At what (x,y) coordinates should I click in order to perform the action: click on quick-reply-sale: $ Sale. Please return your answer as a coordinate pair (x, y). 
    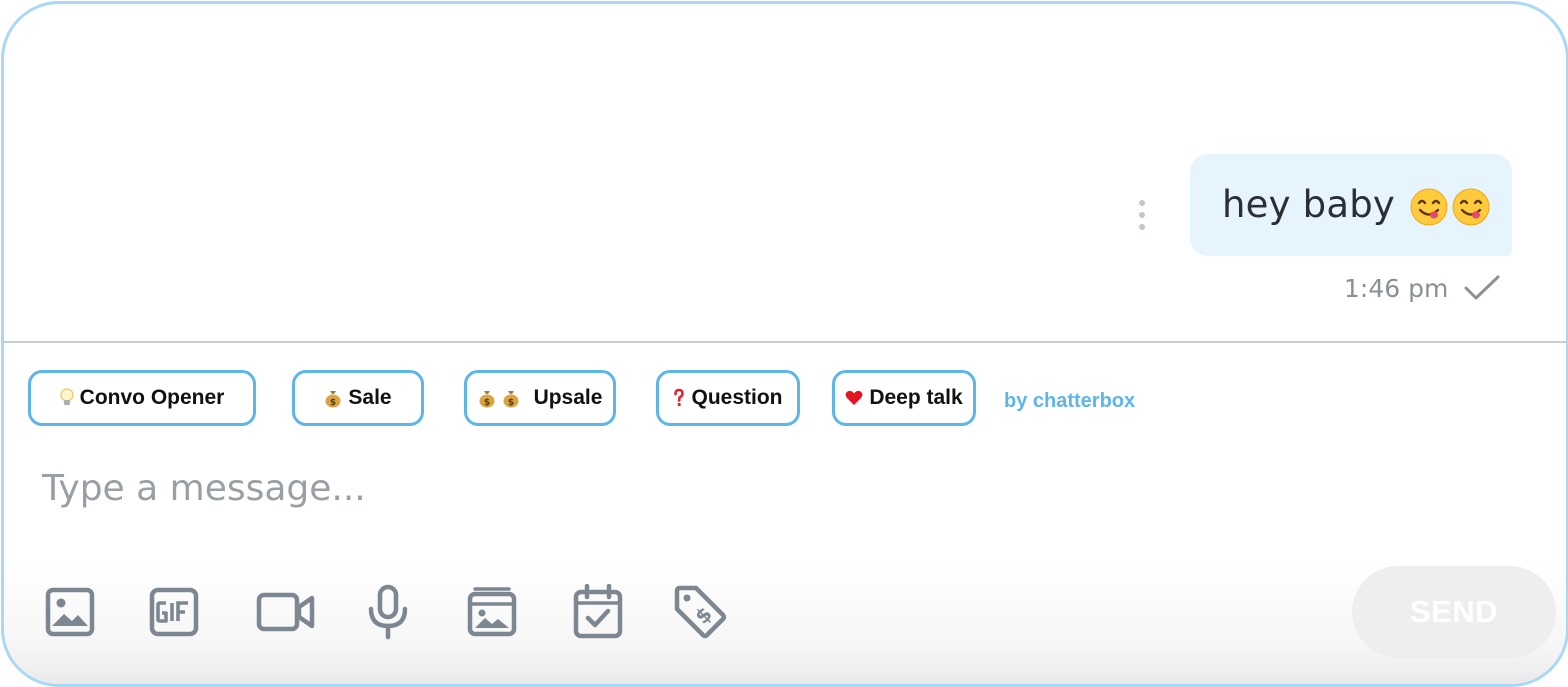
    Looking at the image, I should click on (358, 398).